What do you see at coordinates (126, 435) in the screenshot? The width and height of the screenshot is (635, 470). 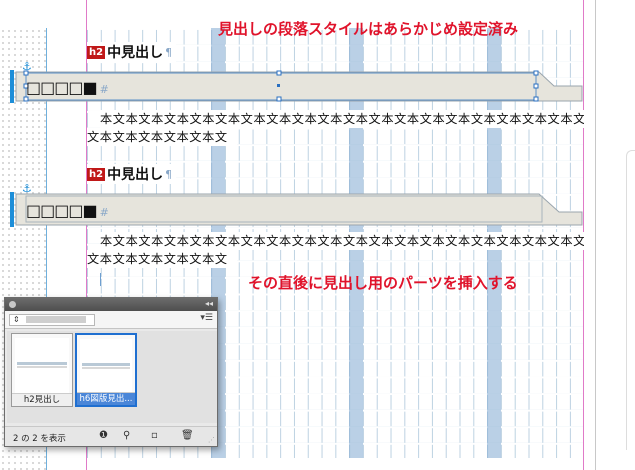 I see `binoculars-icon: ⚲` at bounding box center [126, 435].